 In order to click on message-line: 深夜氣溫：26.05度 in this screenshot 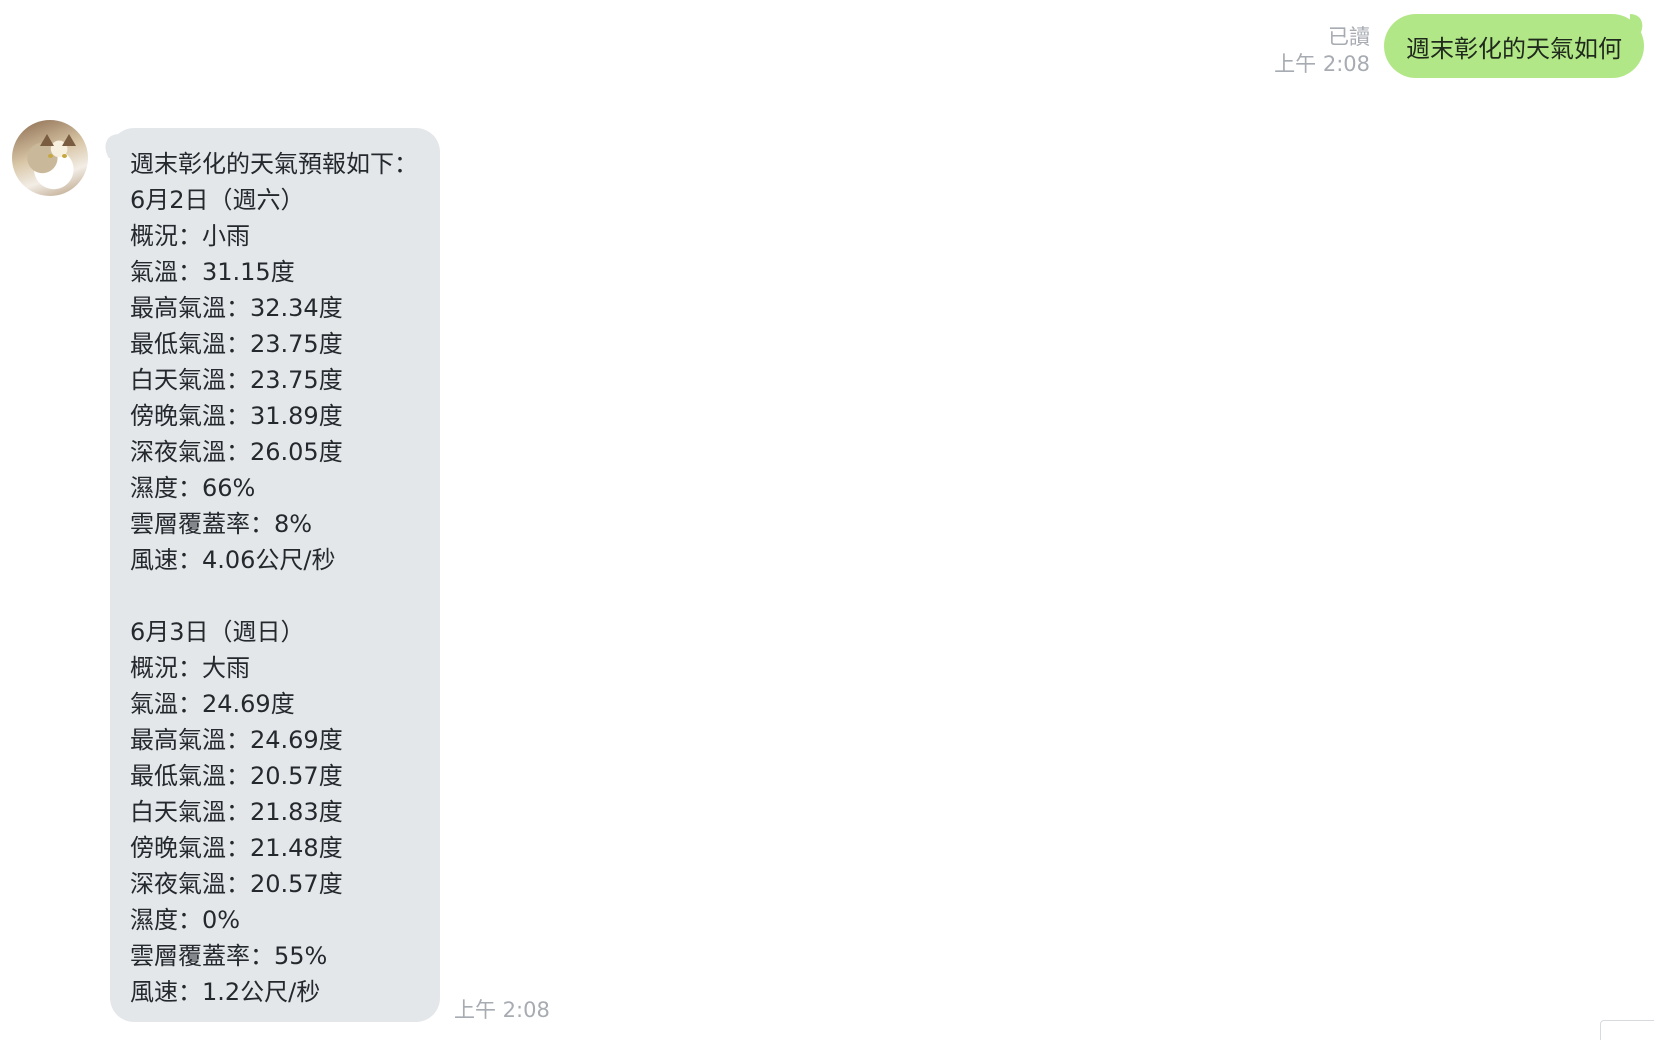, I will do `click(236, 452)`.